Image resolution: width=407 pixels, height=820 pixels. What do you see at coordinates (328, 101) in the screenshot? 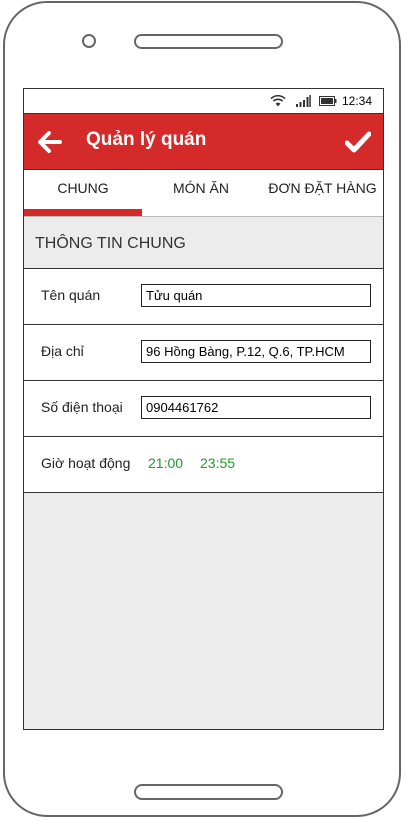
I see `battery-icon` at bounding box center [328, 101].